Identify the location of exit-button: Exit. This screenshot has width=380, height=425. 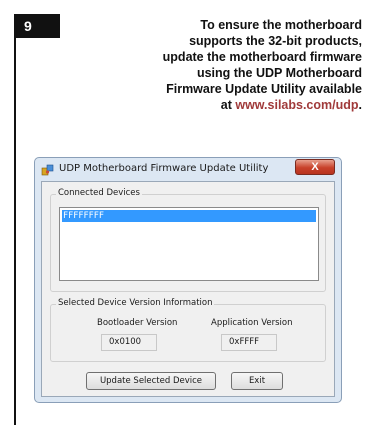
(257, 381).